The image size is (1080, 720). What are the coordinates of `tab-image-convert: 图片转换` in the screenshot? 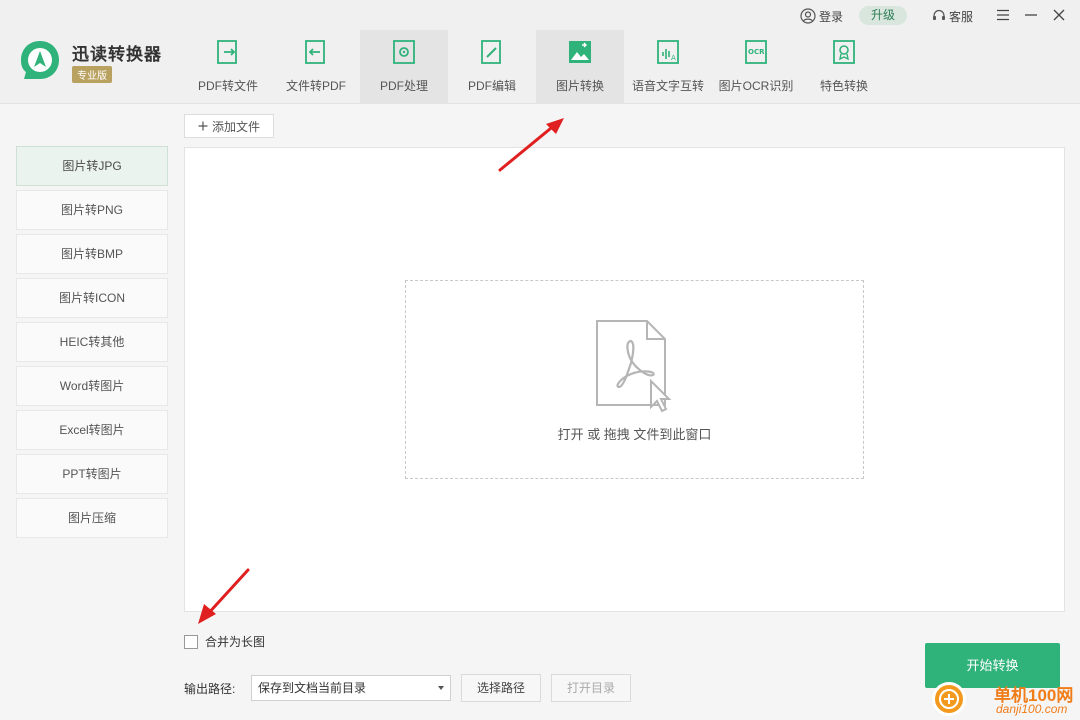 It's located at (580, 67).